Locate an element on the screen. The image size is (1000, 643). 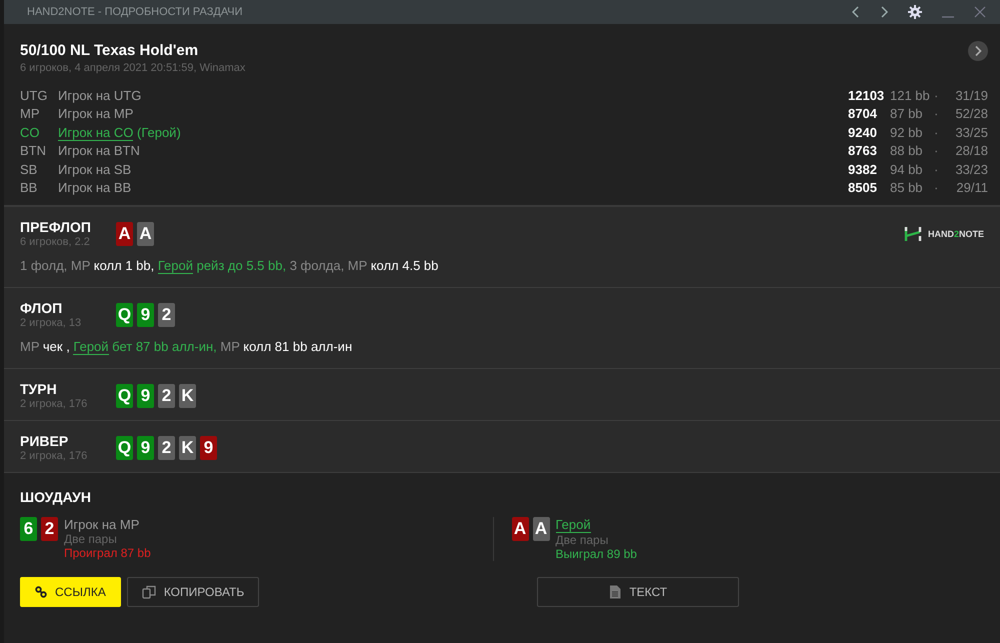
player-name: Игрок на MP is located at coordinates (102, 524).